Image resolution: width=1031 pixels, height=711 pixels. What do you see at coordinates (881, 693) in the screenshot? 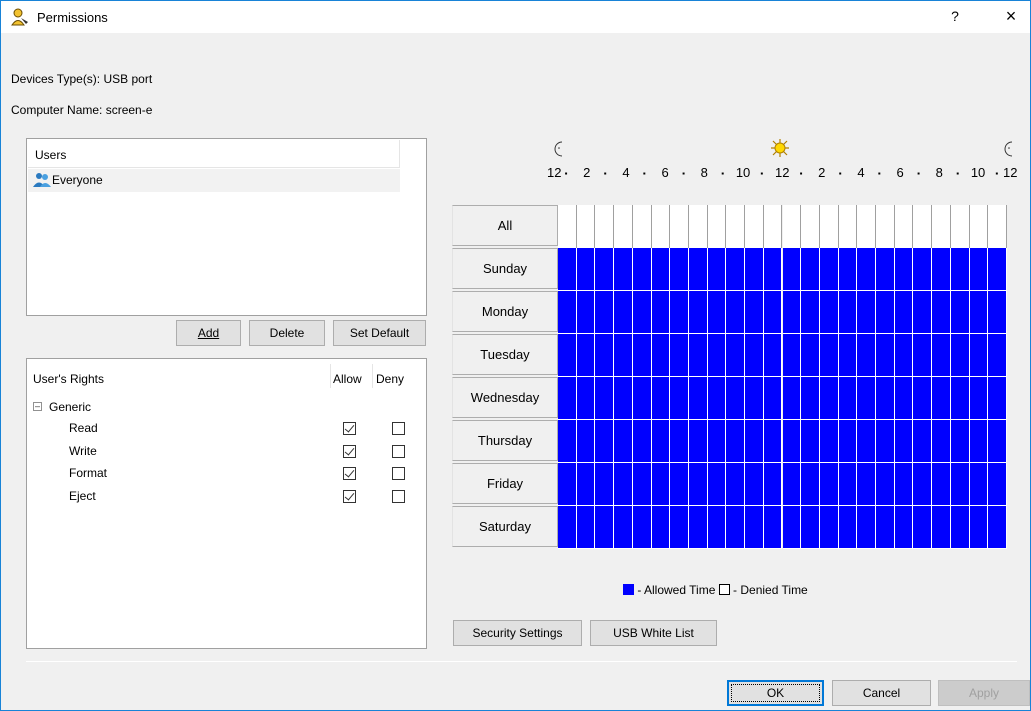
I see `cancel-button: Cancel` at bounding box center [881, 693].